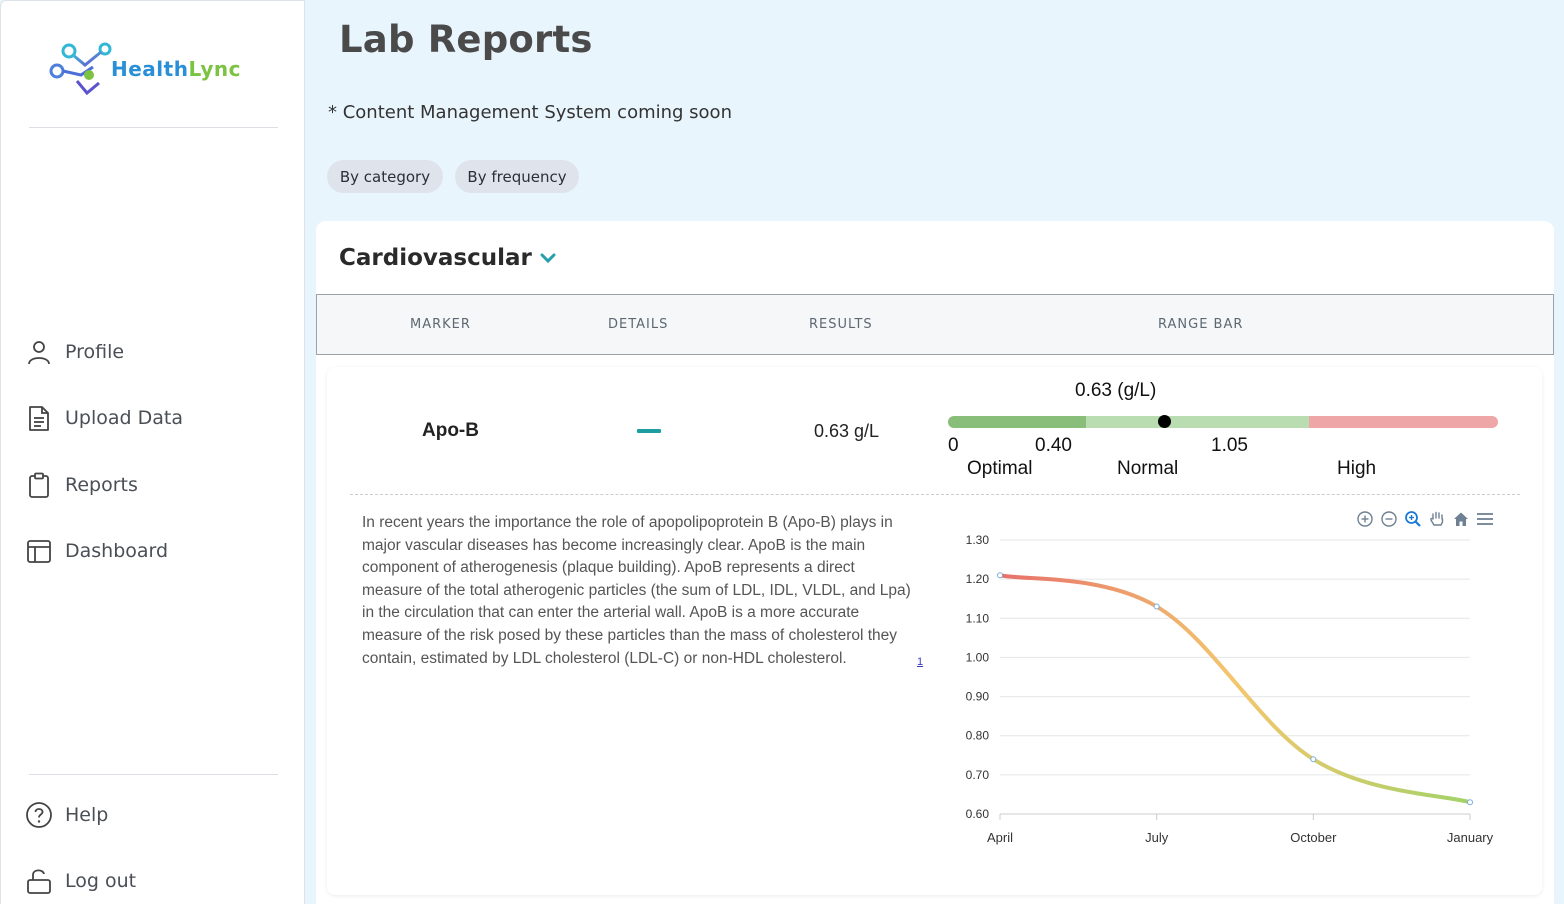 The image size is (1564, 904). Describe the element at coordinates (978, 697) in the screenshot. I see `y-tick-label: 0.90` at that location.